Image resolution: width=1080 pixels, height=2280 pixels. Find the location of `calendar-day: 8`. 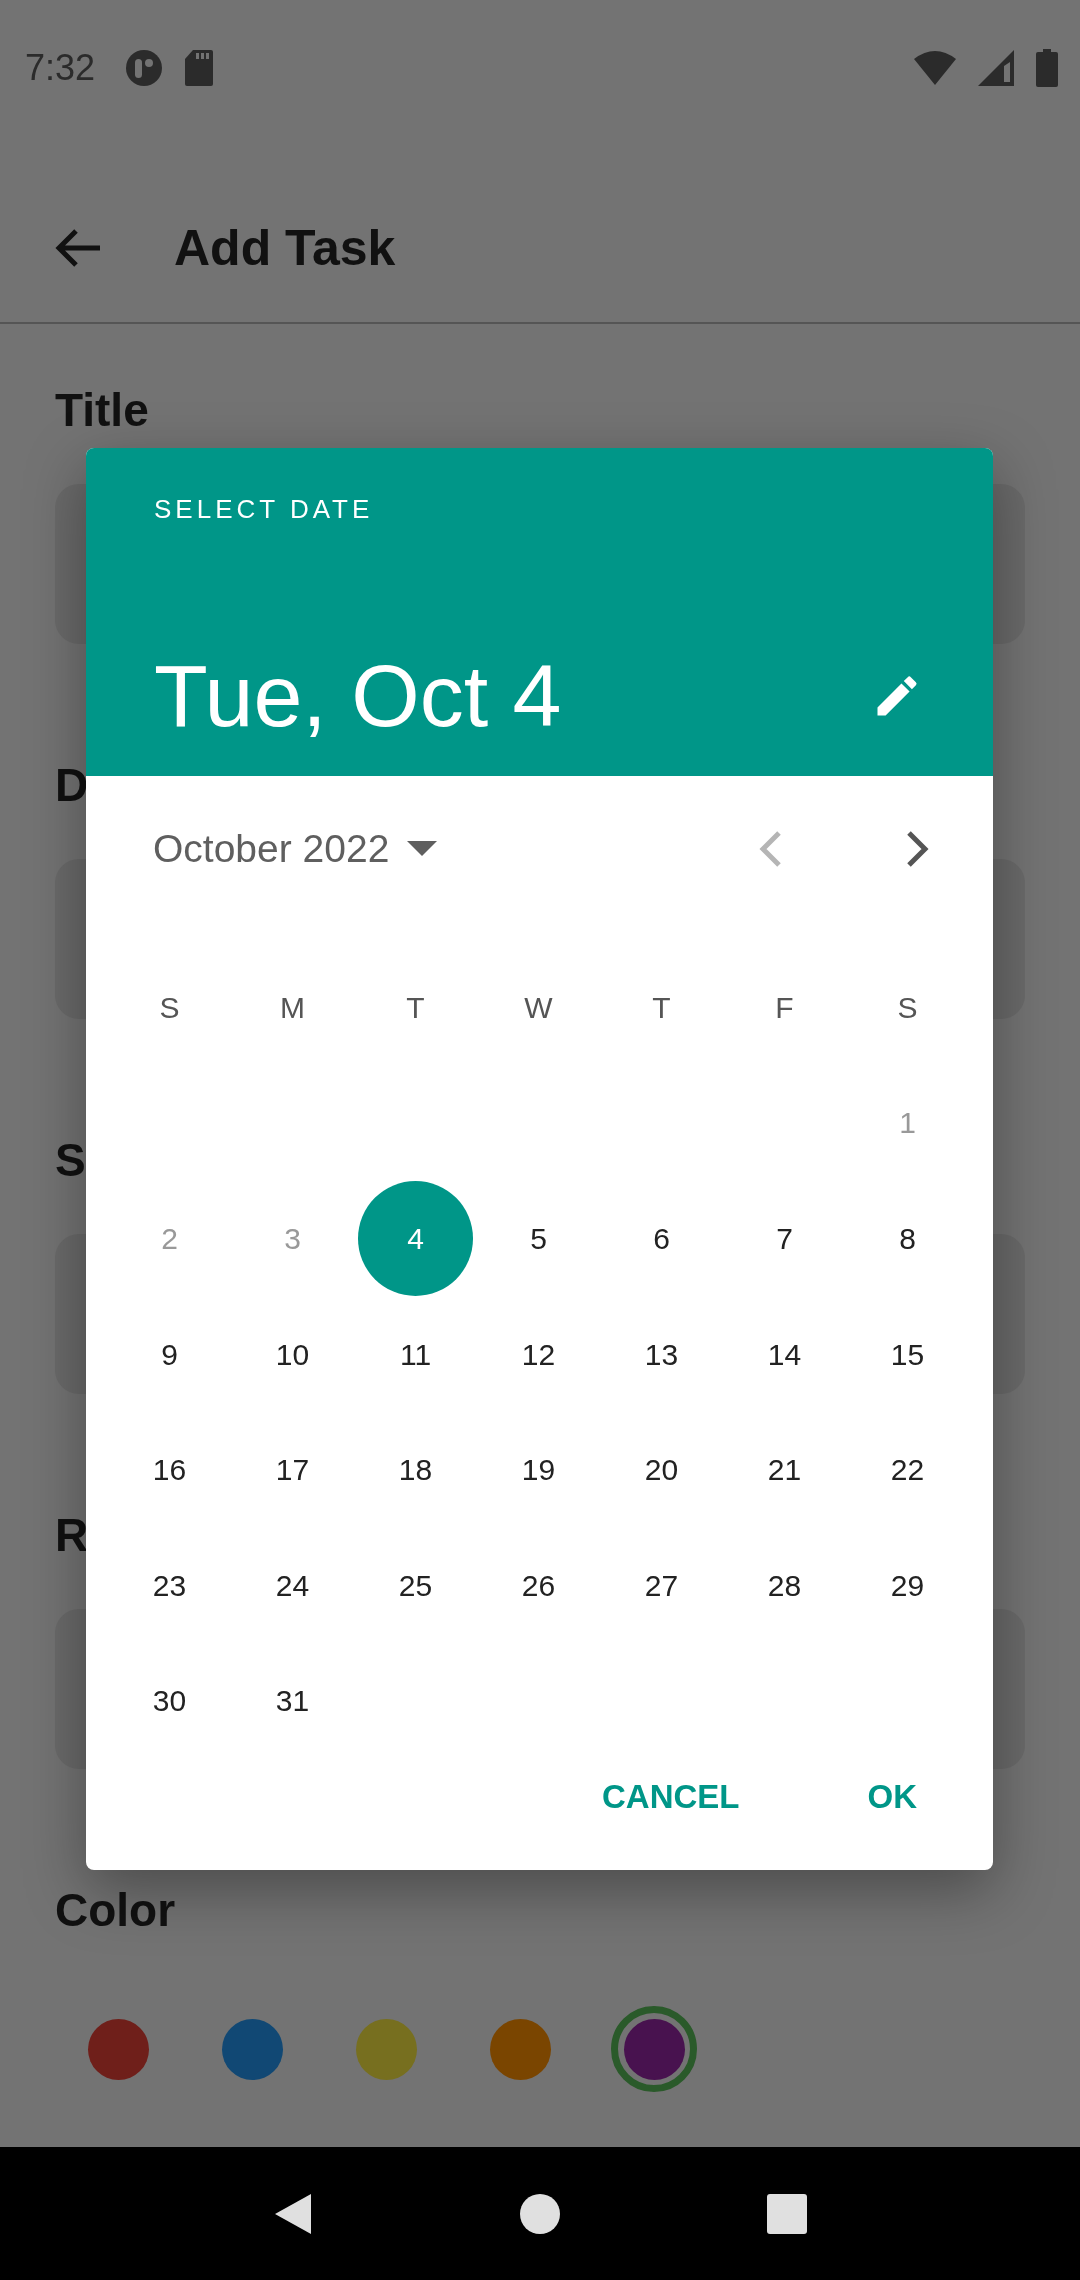

calendar-day: 8 is located at coordinates (907, 1239).